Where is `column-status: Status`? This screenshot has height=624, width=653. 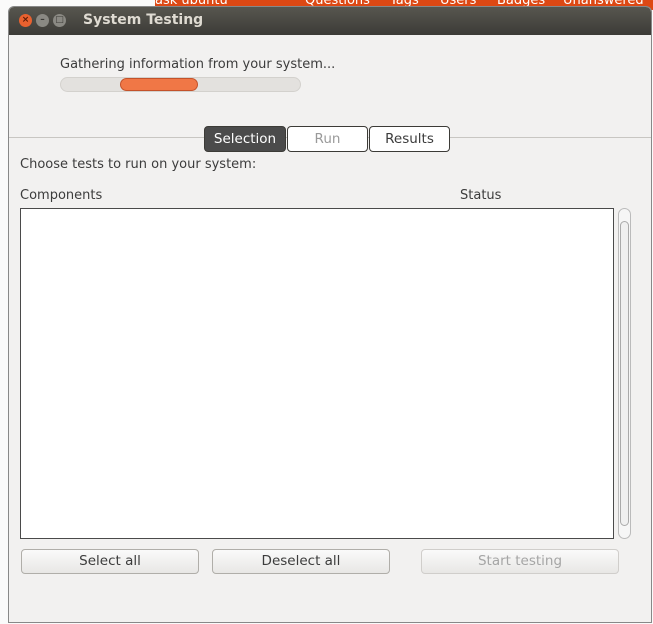
column-status: Status is located at coordinates (480, 195).